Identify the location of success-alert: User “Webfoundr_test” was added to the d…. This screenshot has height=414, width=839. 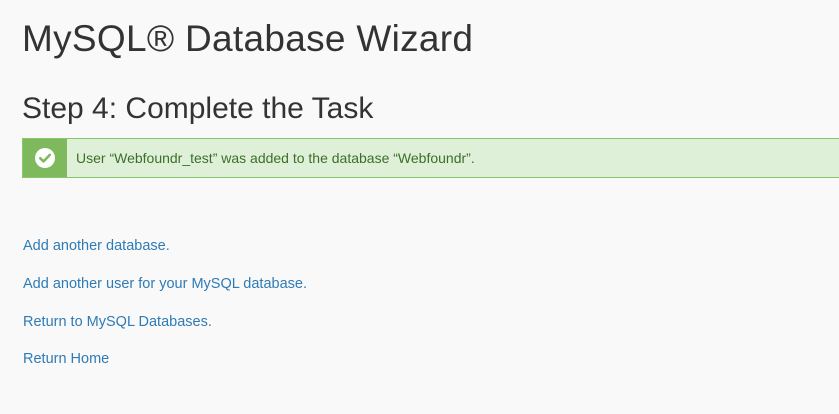
(430, 158).